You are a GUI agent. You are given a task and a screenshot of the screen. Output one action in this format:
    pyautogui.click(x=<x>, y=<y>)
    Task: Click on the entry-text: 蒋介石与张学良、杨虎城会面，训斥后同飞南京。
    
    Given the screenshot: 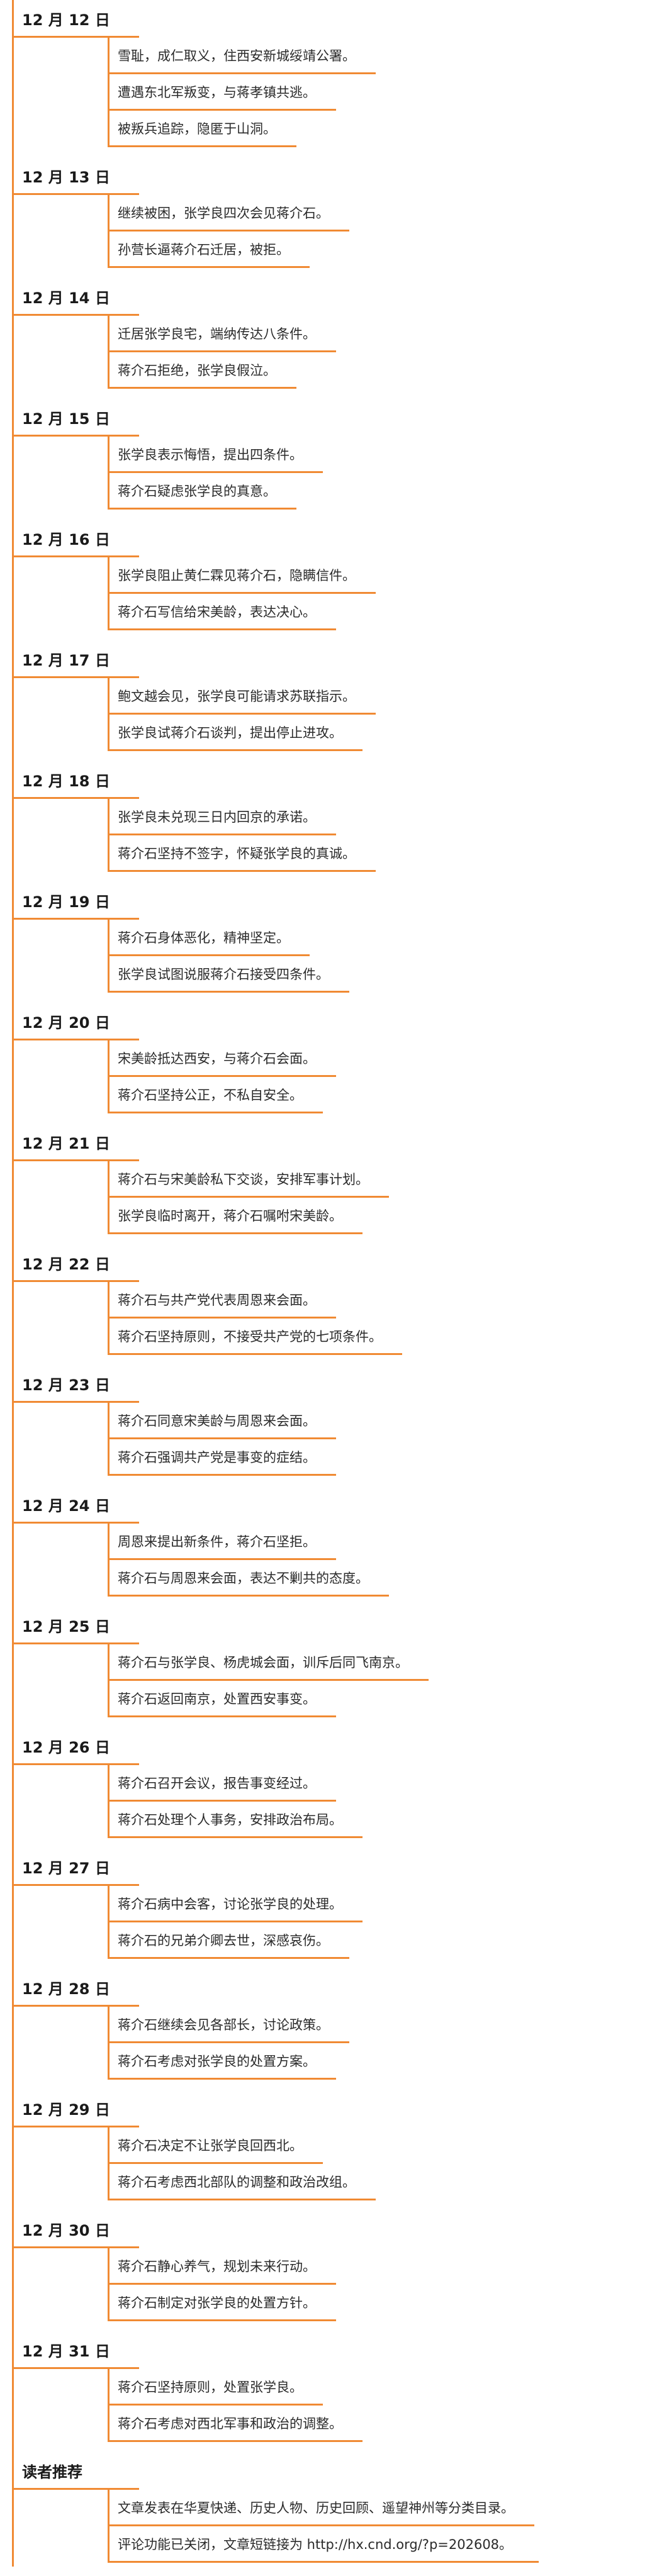 What is the action you would take?
    pyautogui.click(x=263, y=1662)
    